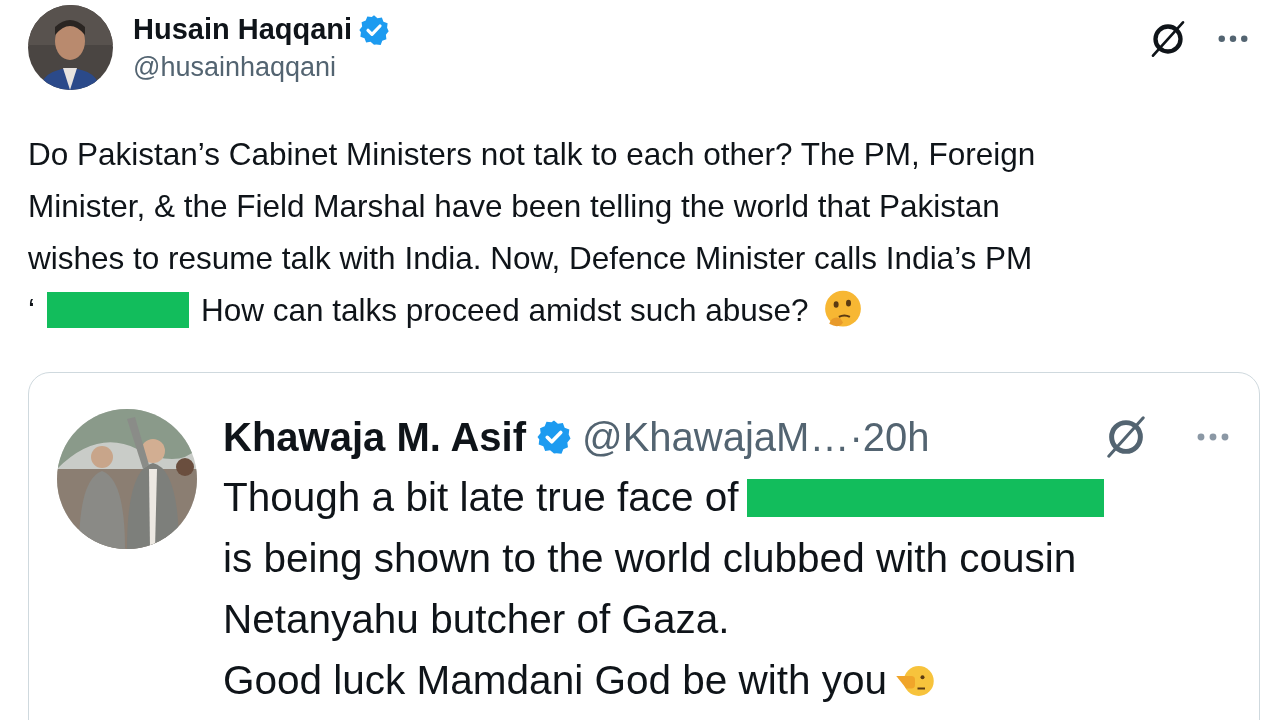  Describe the element at coordinates (375, 437) in the screenshot. I see `author-name: Khawaja M. Asif` at that location.